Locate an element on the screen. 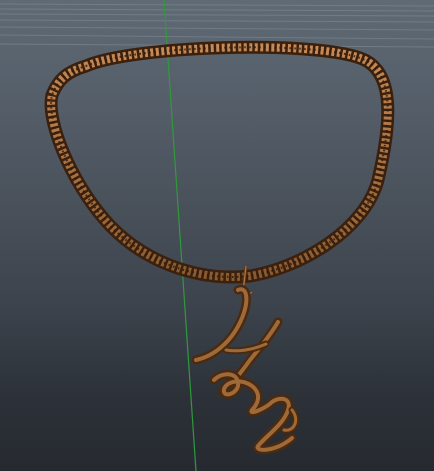 Image resolution: width=434 pixels, height=471 pixels. ground-grid is located at coordinates (217, 25).